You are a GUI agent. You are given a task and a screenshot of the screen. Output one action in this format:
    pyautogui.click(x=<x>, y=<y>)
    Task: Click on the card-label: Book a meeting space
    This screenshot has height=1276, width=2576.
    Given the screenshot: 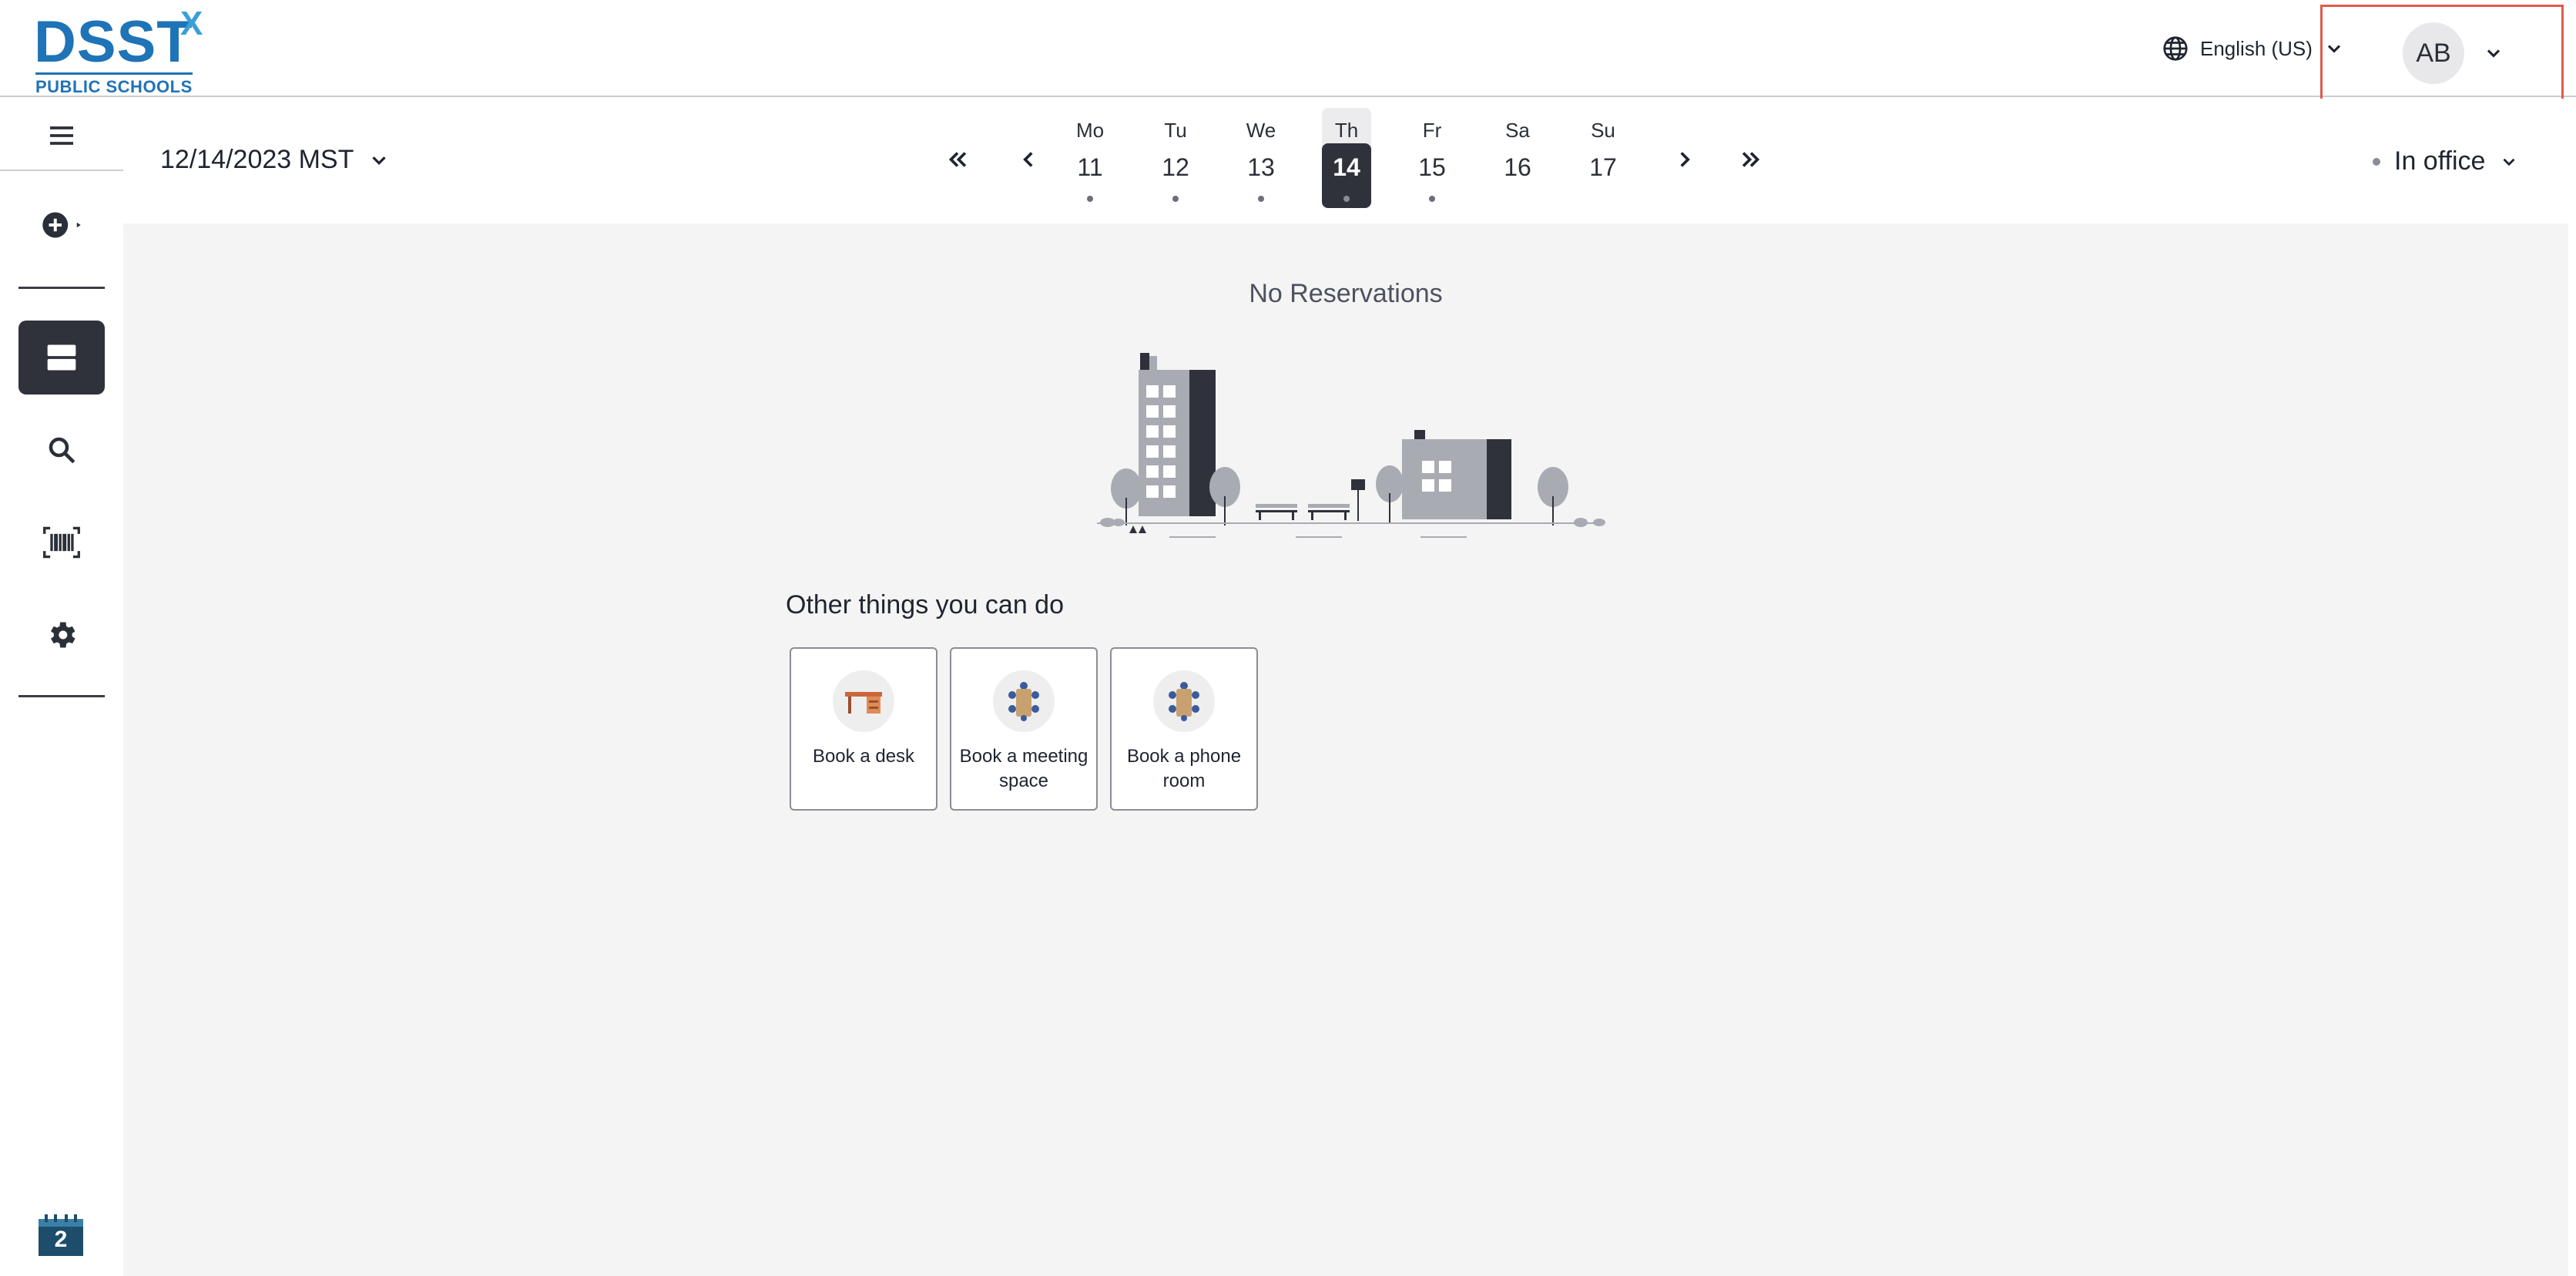 What is the action you would take?
    pyautogui.click(x=1023, y=769)
    